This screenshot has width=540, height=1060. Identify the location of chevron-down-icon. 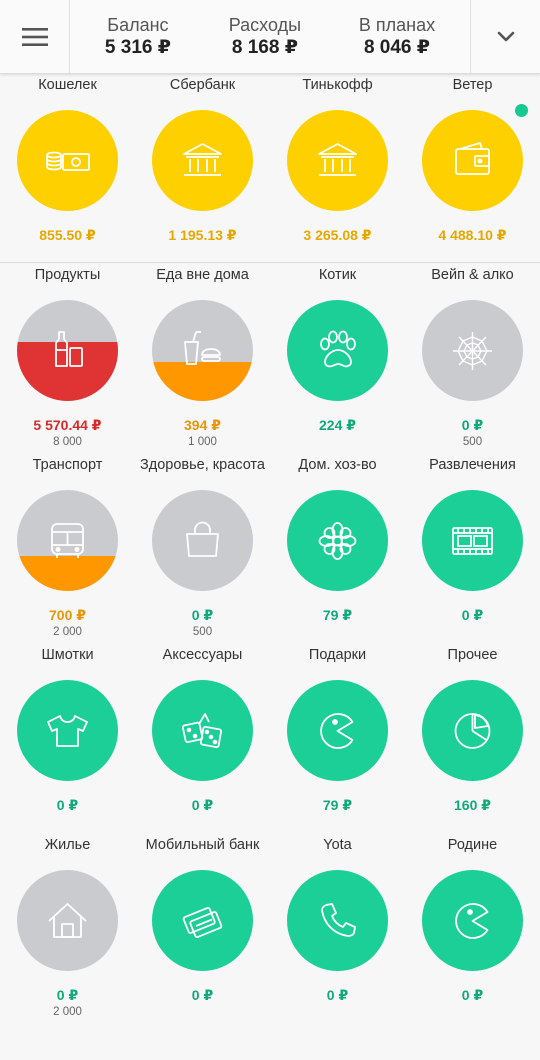
(505, 36).